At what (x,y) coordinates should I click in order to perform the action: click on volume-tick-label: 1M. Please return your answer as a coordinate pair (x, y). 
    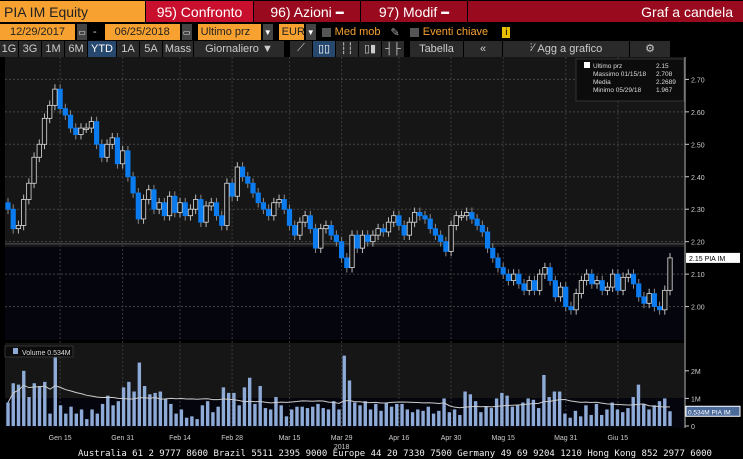
    Looking at the image, I should click on (696, 399).